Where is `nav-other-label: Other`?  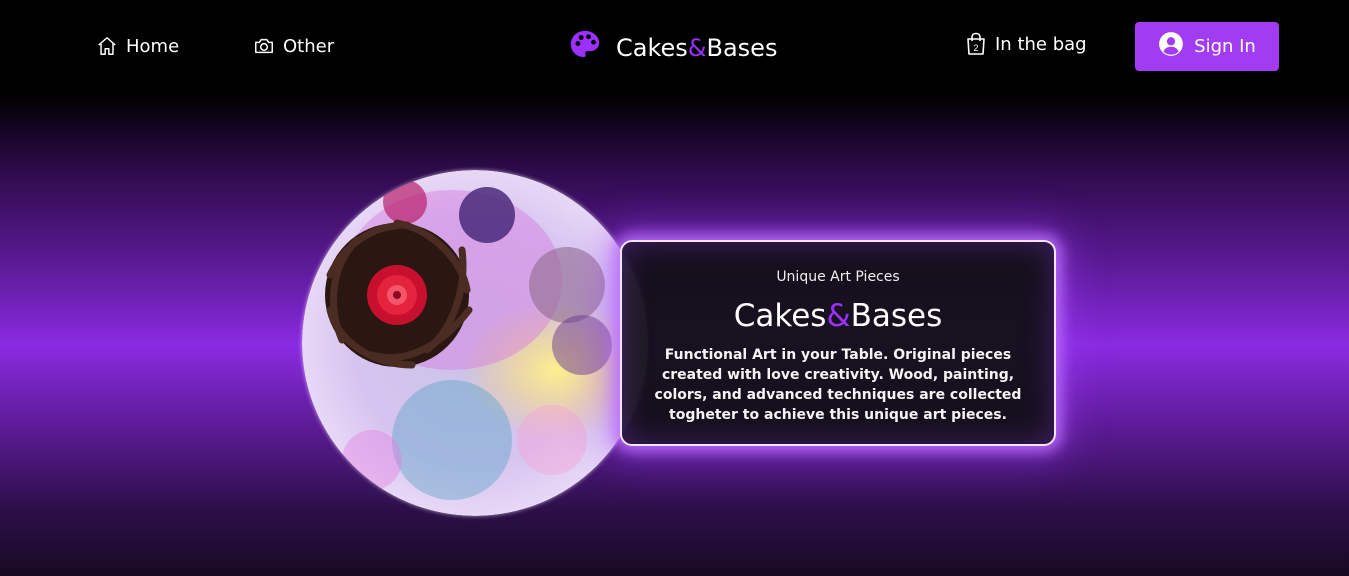 nav-other-label: Other is located at coordinates (309, 46).